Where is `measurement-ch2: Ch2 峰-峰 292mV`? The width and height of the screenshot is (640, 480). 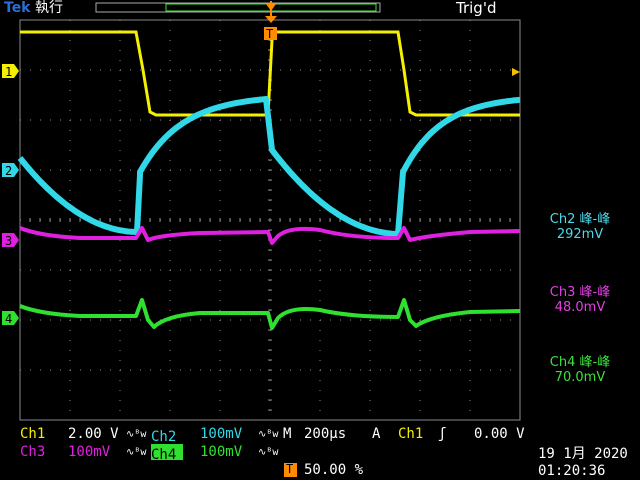 measurement-ch2: Ch2 峰-峰 292mV is located at coordinates (580, 227).